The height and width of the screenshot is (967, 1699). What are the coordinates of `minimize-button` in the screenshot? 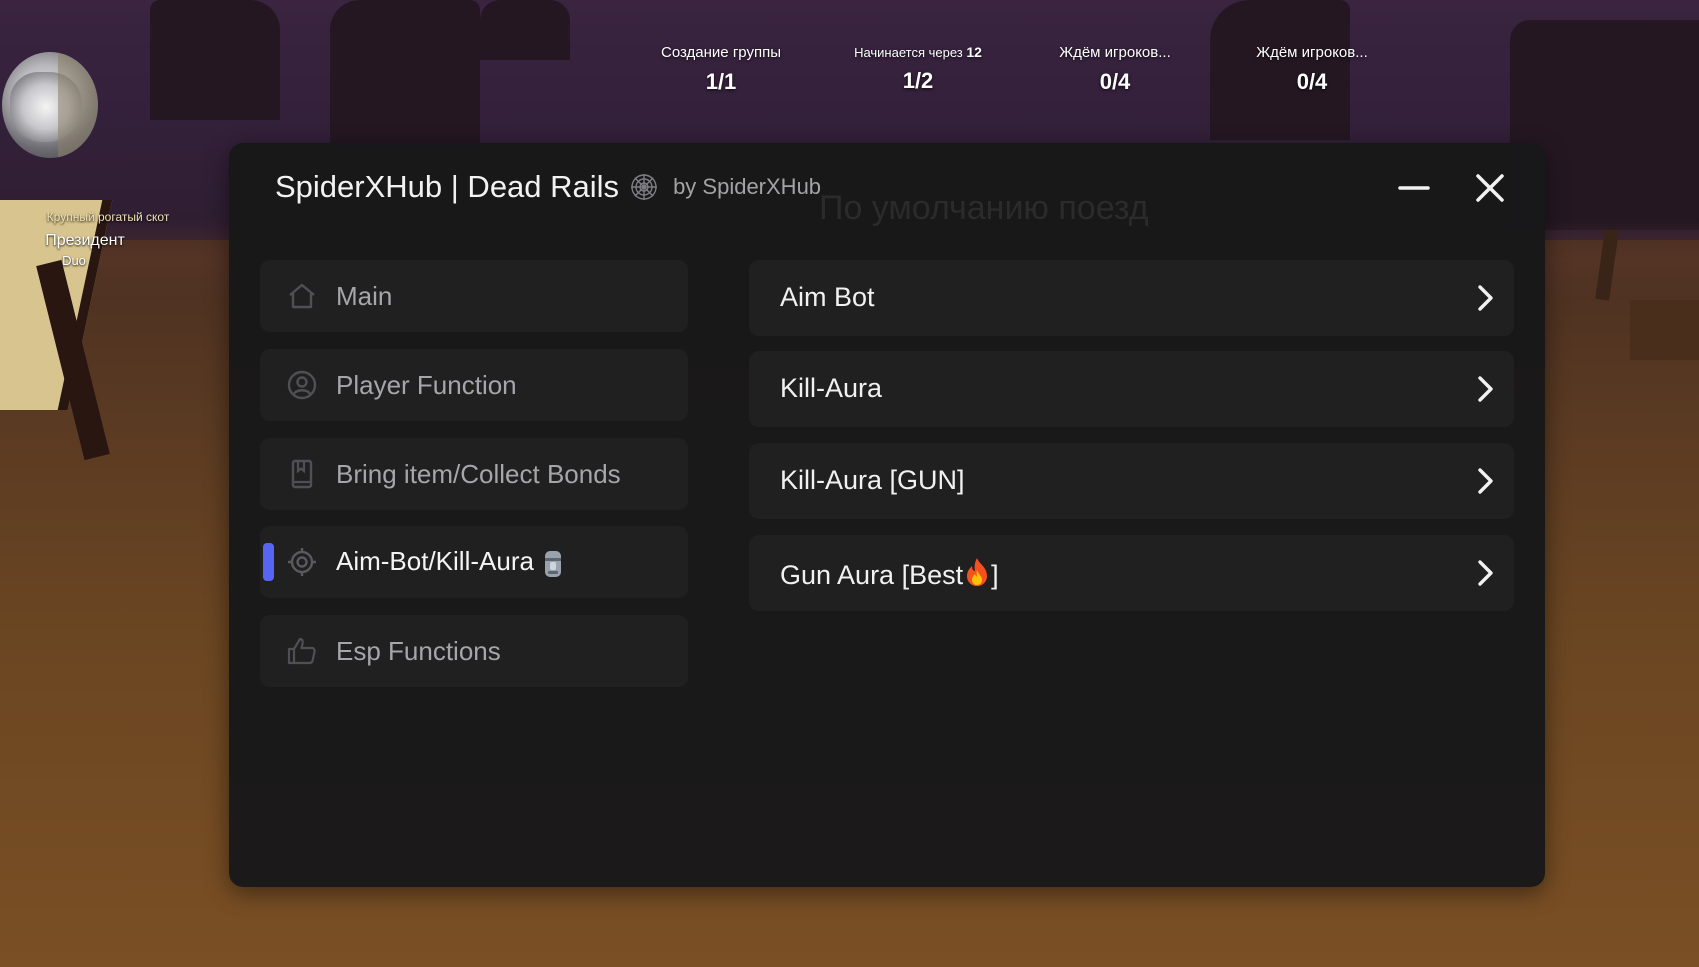 It's located at (1414, 188).